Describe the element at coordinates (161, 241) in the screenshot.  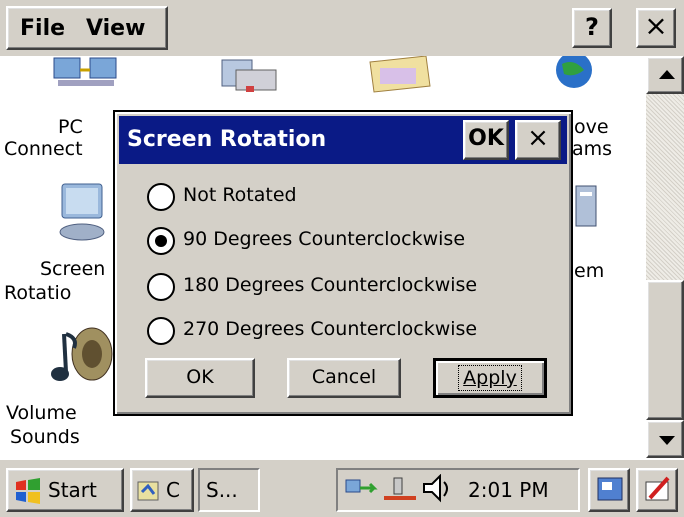
I see `radio-button-selected` at that location.